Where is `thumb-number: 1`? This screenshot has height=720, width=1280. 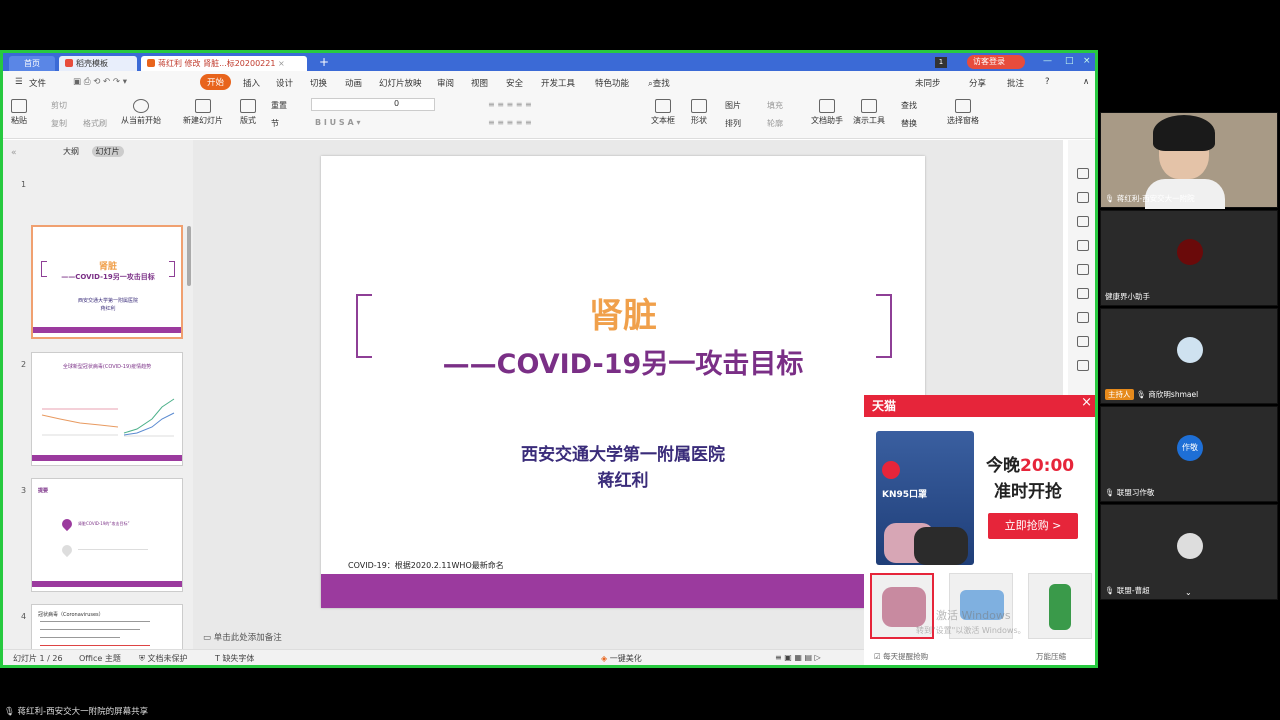 thumb-number: 1 is located at coordinates (24, 184).